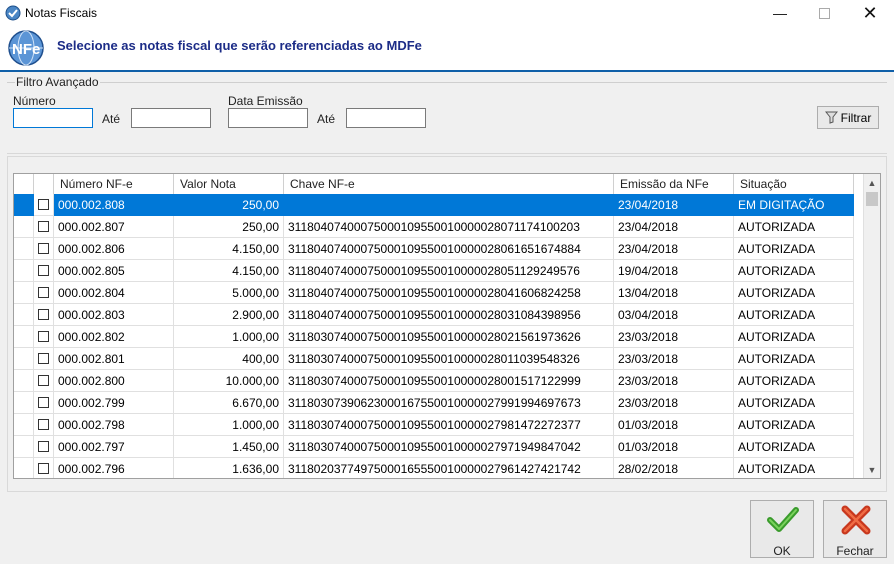 The image size is (894, 564). What do you see at coordinates (229, 447) in the screenshot?
I see `cell-valor: 1.450,00` at bounding box center [229, 447].